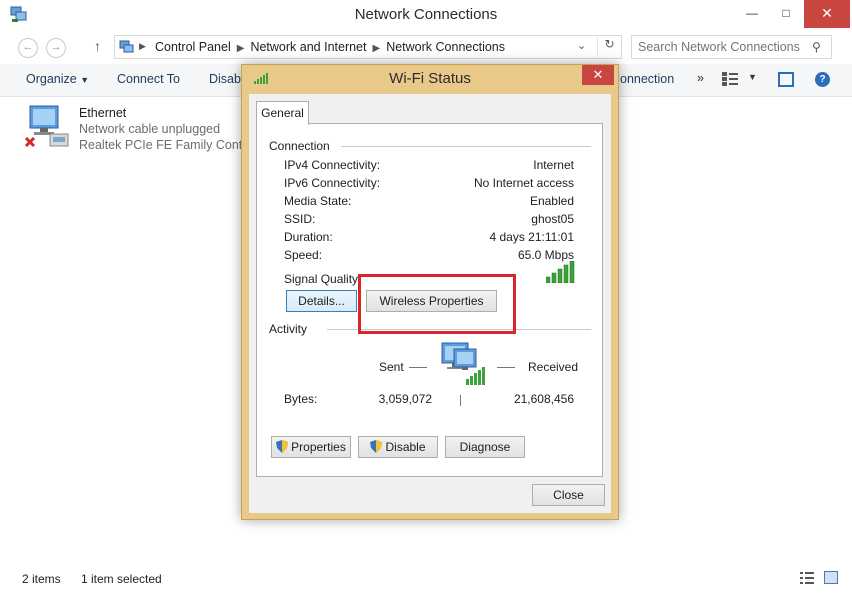  What do you see at coordinates (831, 577) in the screenshot?
I see `large-icons-view-icon` at bounding box center [831, 577].